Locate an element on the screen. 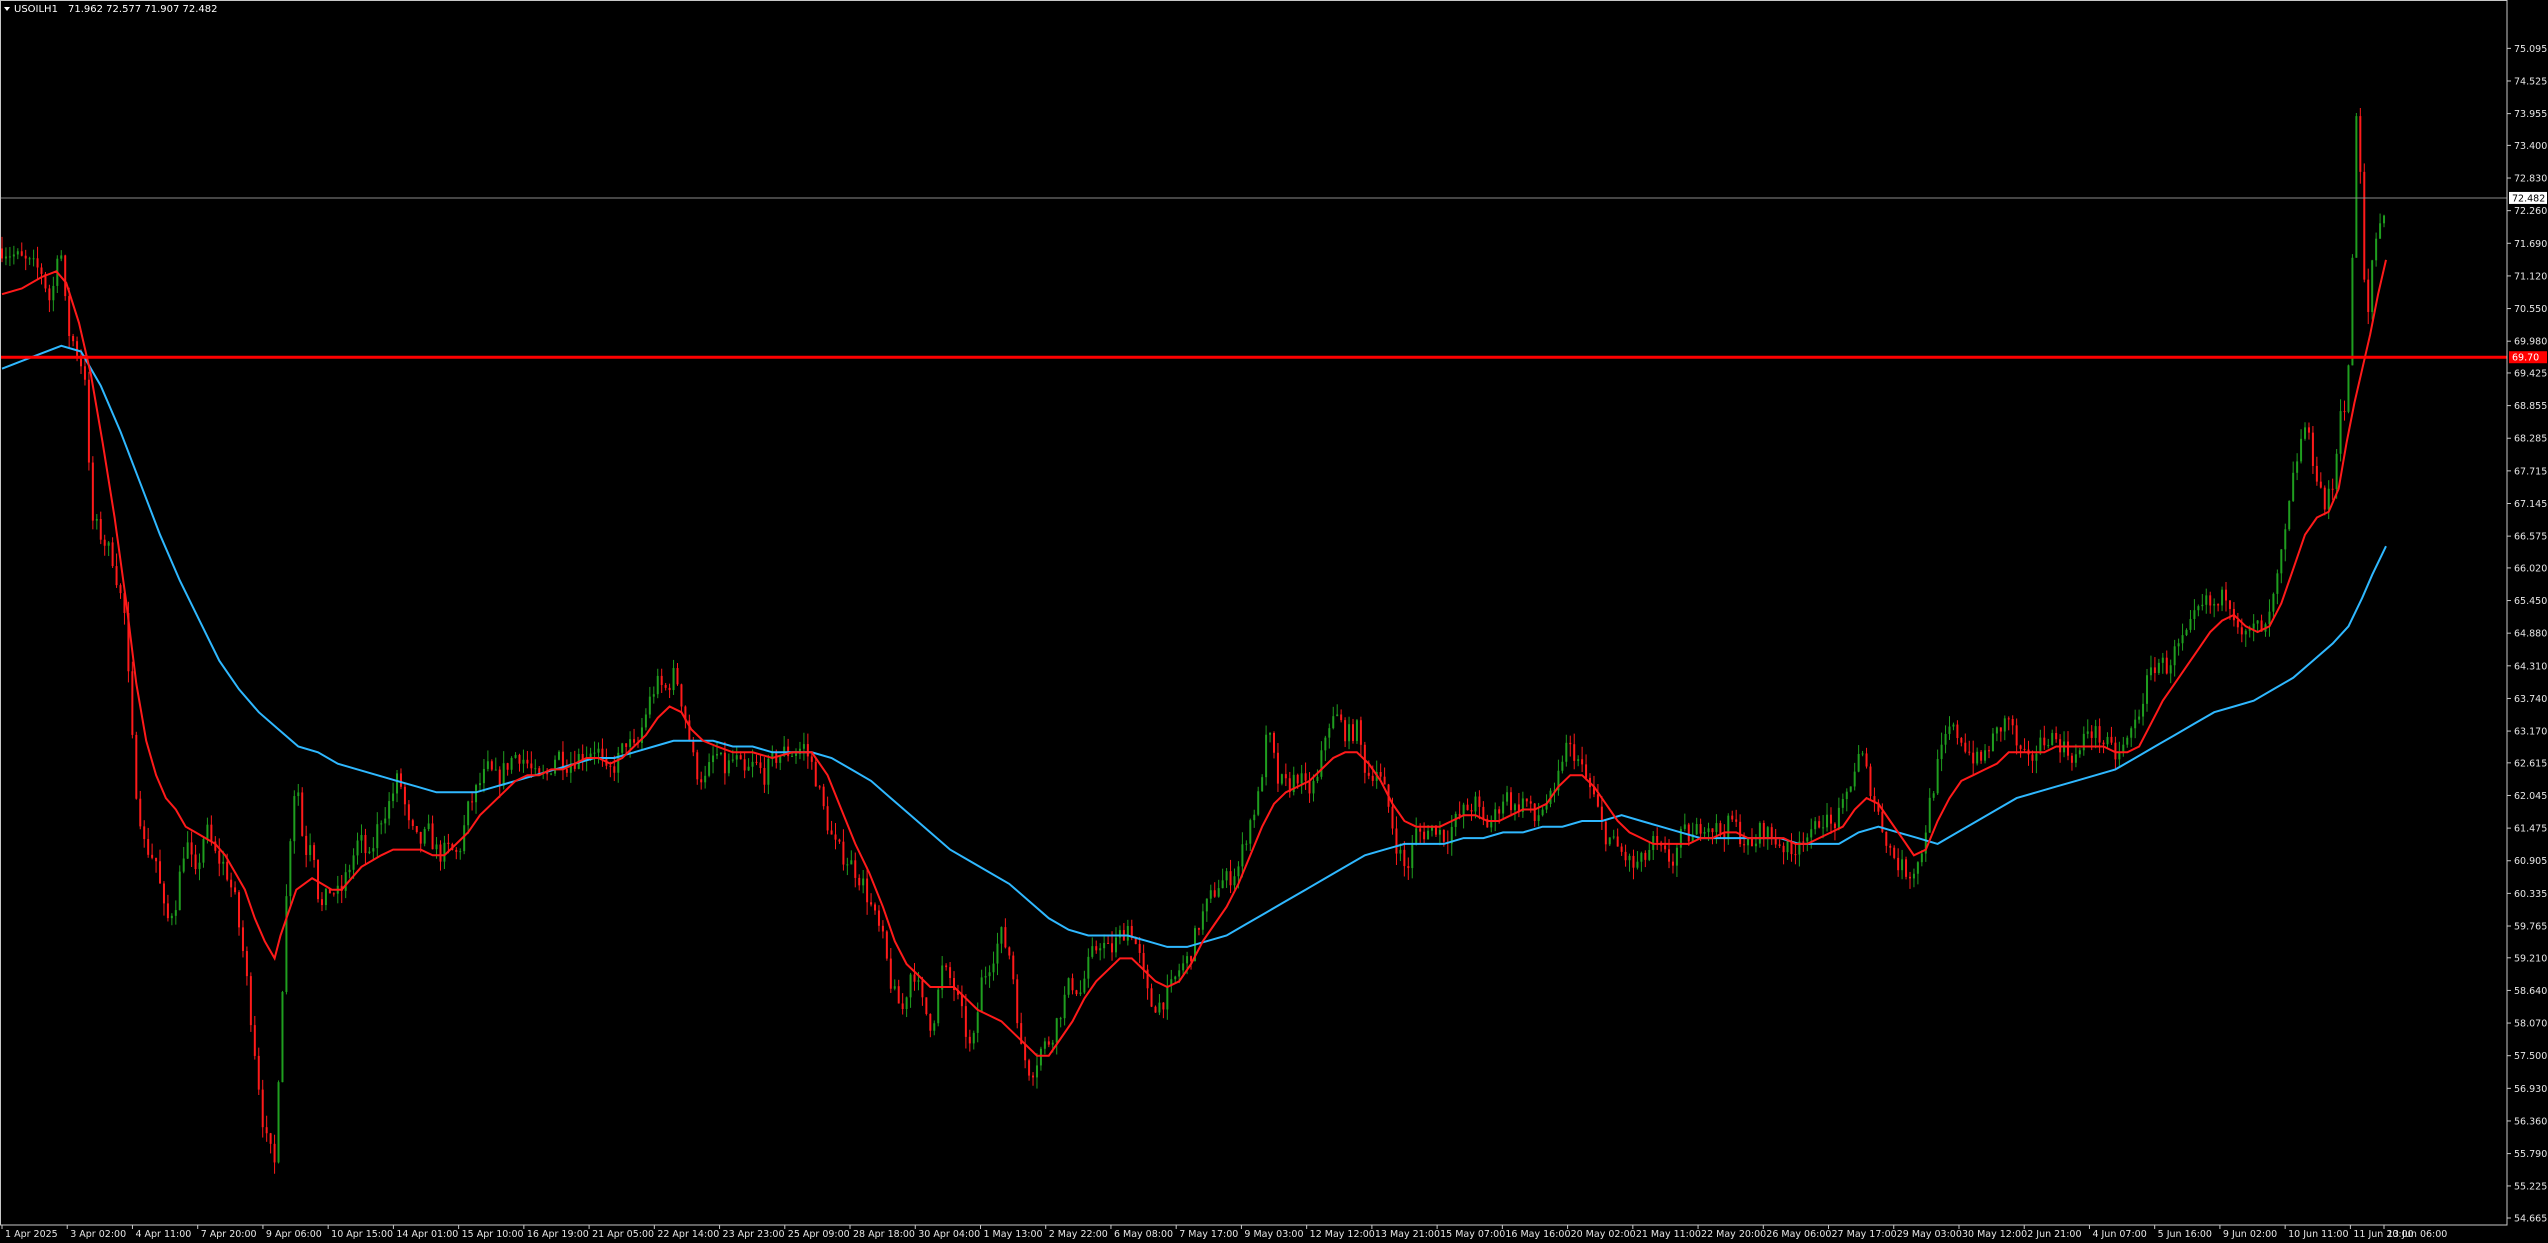  x-tick-label: 6 May 08:00 is located at coordinates (1143, 1234).